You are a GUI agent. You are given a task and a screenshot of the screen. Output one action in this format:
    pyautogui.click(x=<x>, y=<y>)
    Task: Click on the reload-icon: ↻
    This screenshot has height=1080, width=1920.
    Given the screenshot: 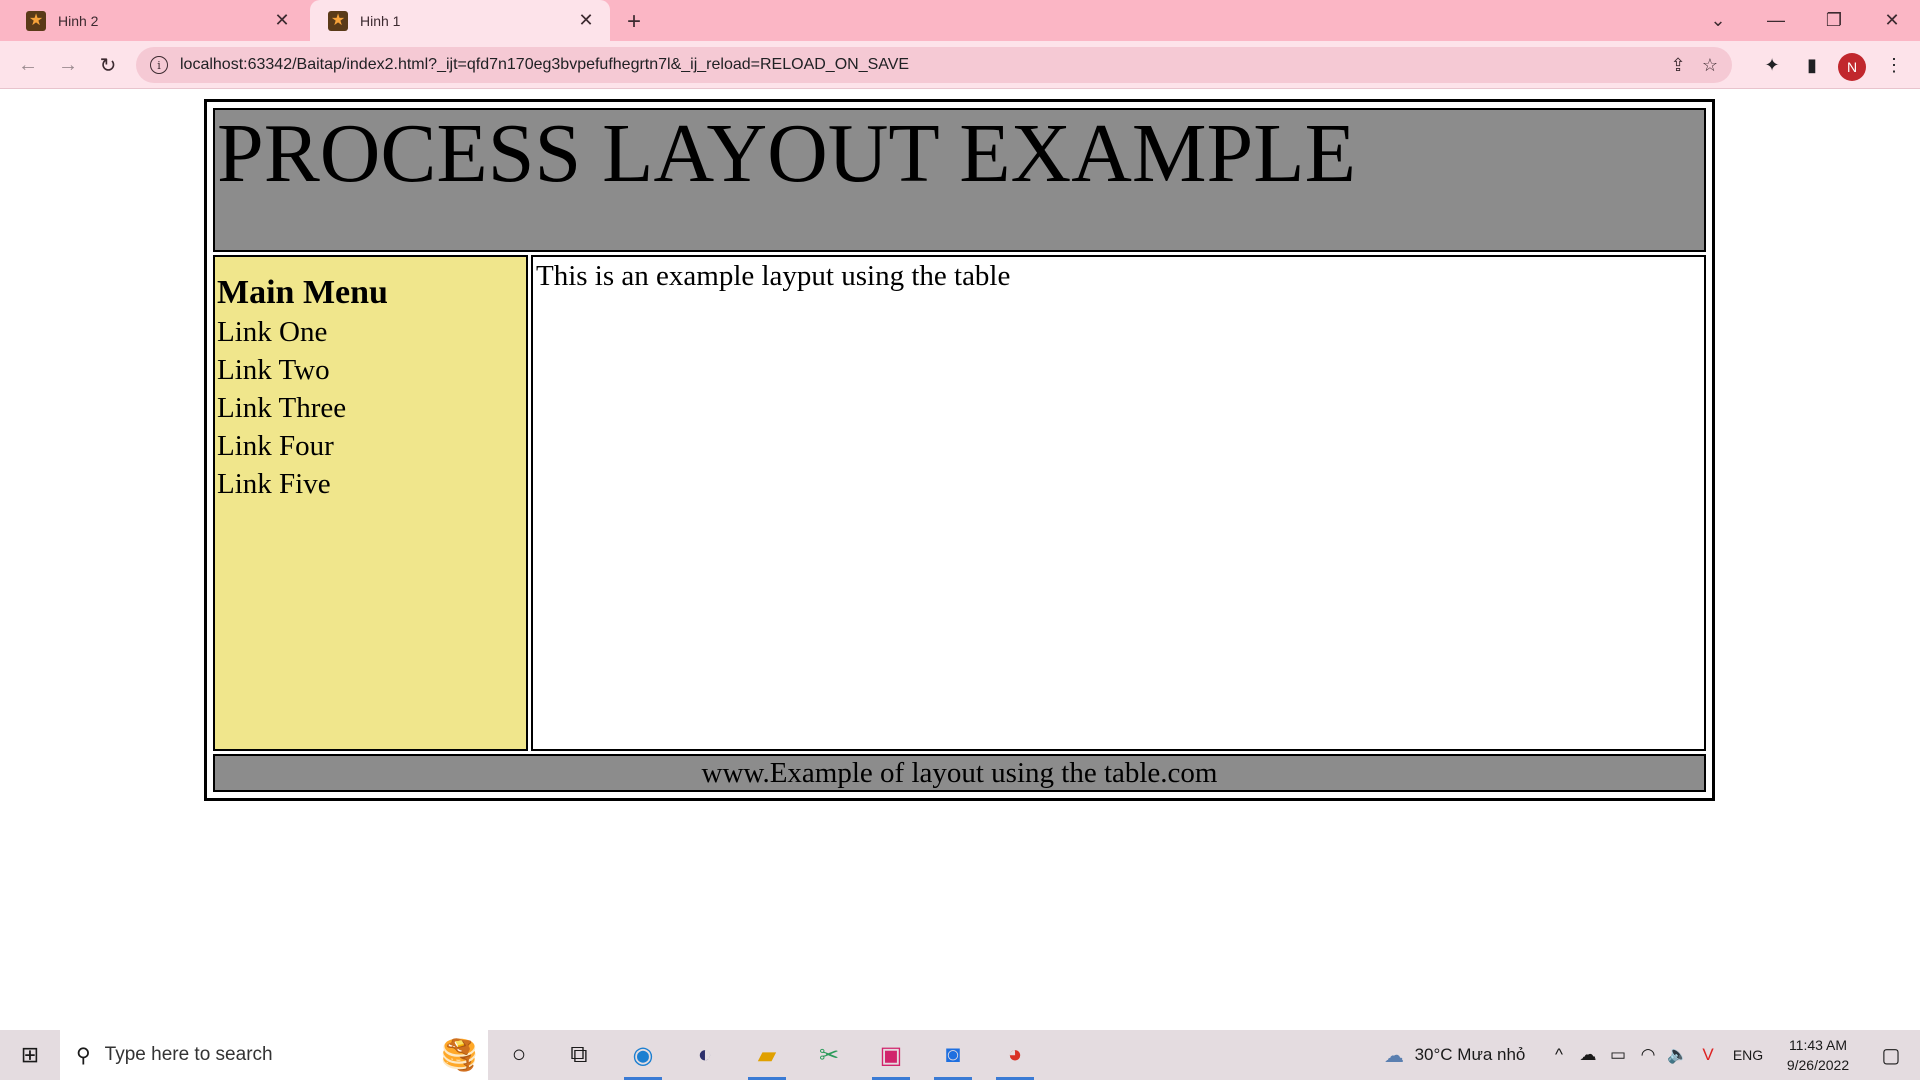 What is the action you would take?
    pyautogui.click(x=108, y=65)
    